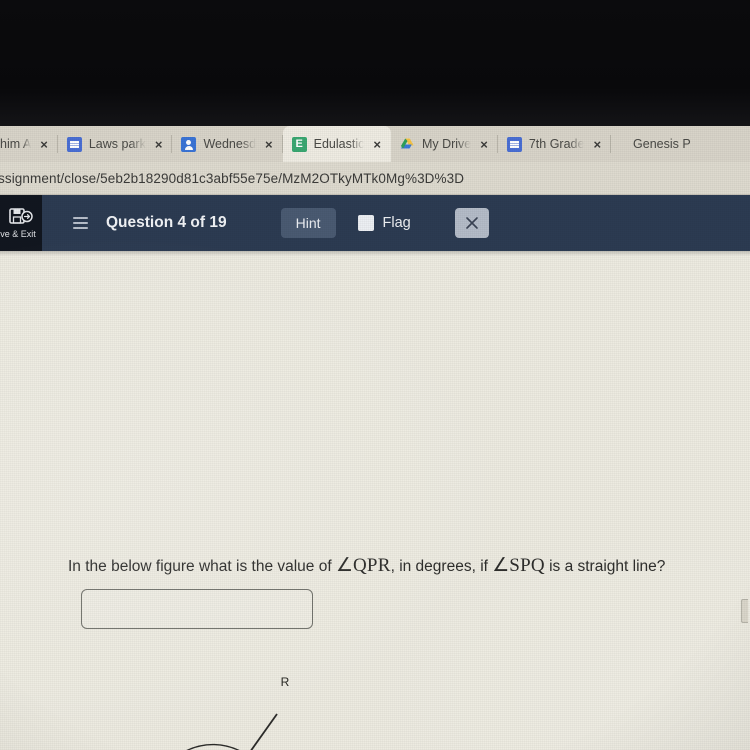 The image size is (750, 750). I want to click on google-contacts-icon, so click(189, 144).